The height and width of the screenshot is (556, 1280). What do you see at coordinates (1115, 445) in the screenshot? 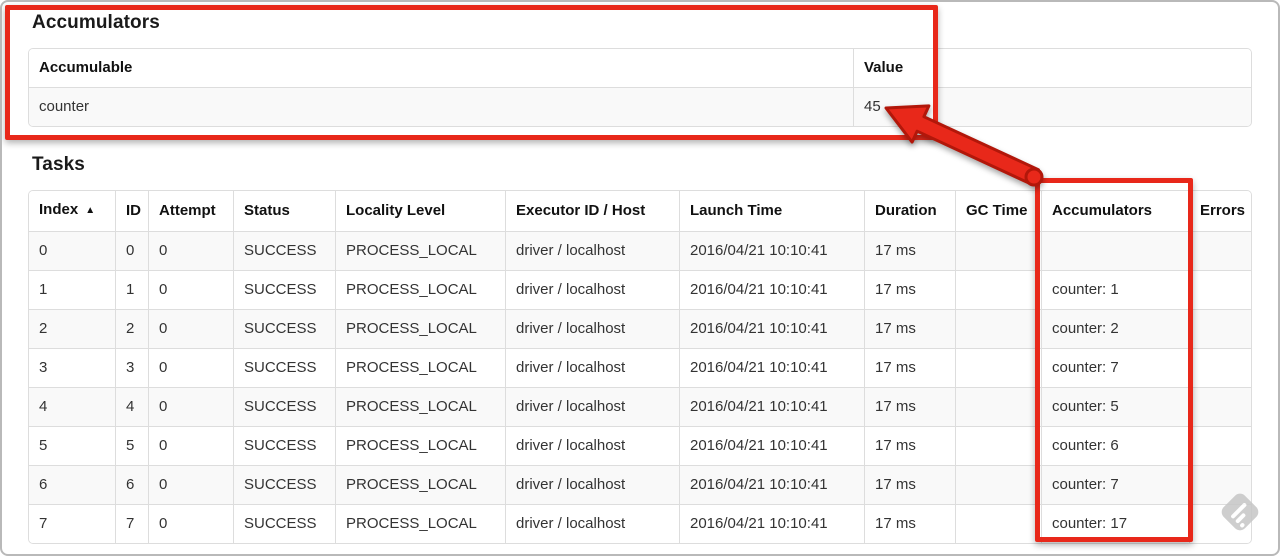
I see `cell-accumulators: counter: 6` at bounding box center [1115, 445].